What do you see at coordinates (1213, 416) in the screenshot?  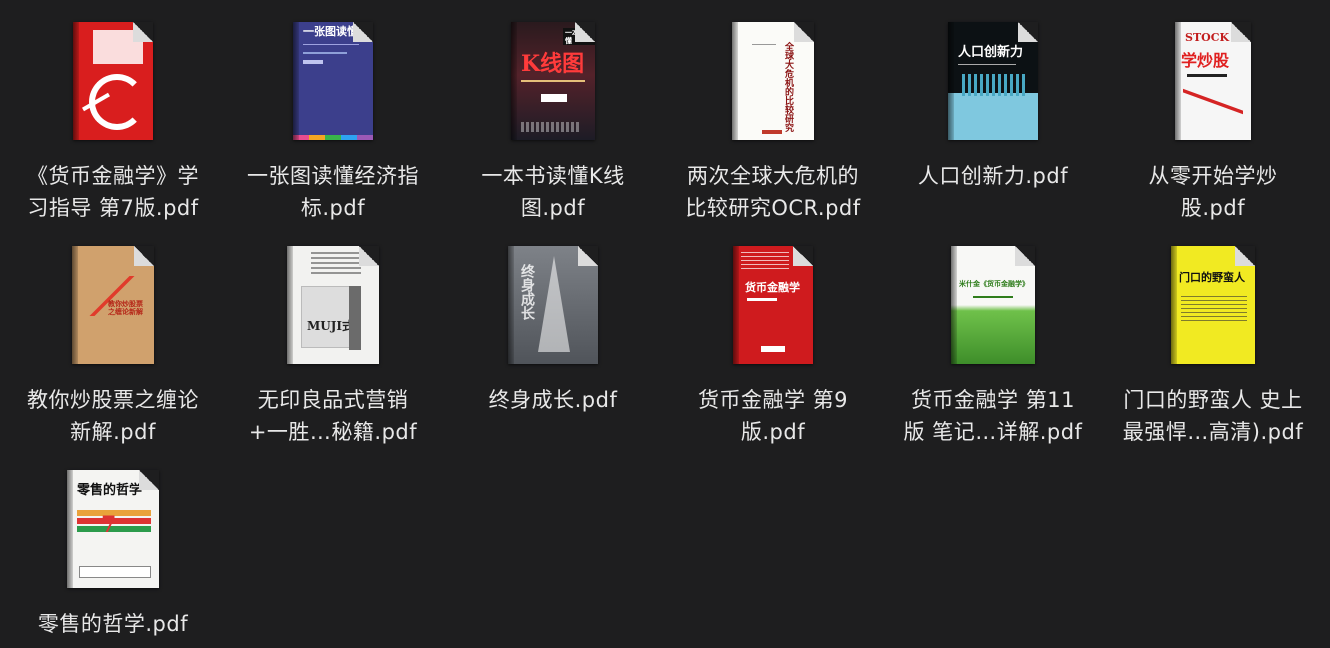 I see `file-name: 门口的野蛮人 史上 最强悍…高清).pdf` at bounding box center [1213, 416].